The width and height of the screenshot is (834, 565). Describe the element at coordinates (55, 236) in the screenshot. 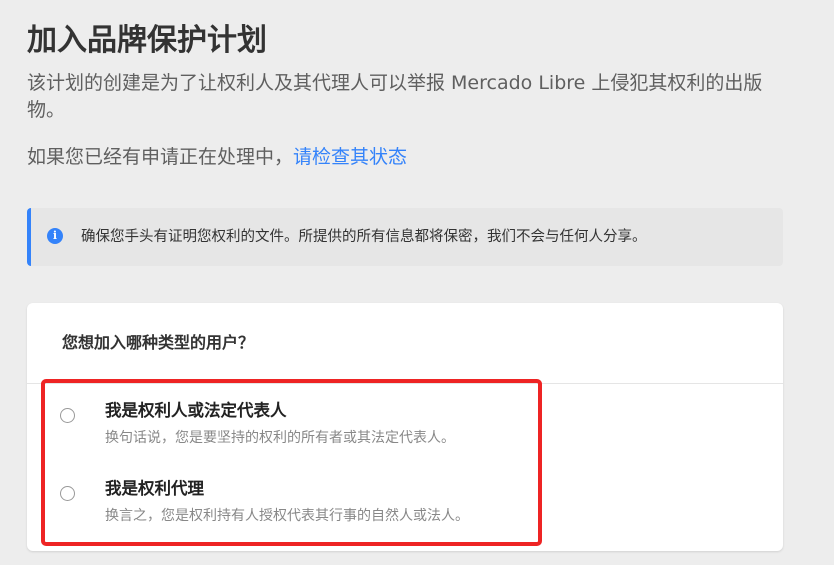

I see `info-icon: i` at that location.